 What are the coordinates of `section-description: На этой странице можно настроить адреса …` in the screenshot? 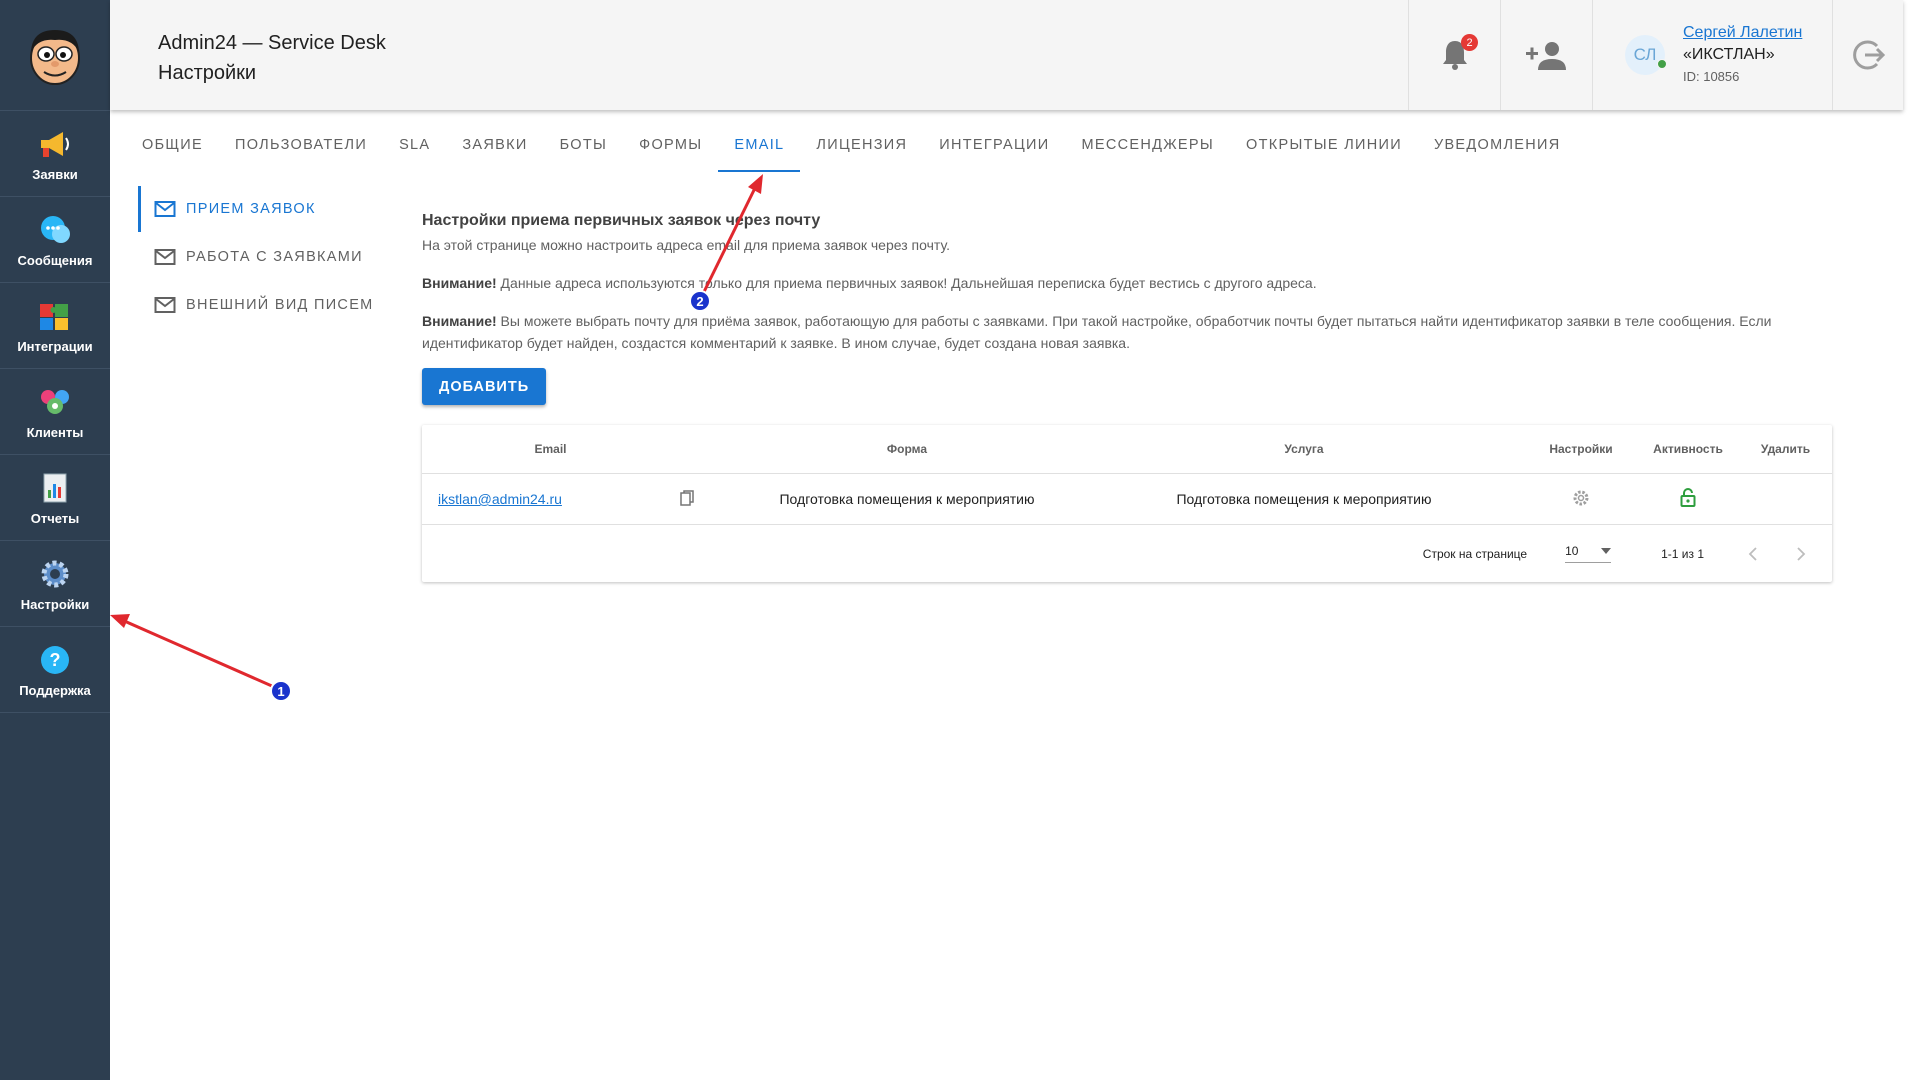 It's located at (686, 245).